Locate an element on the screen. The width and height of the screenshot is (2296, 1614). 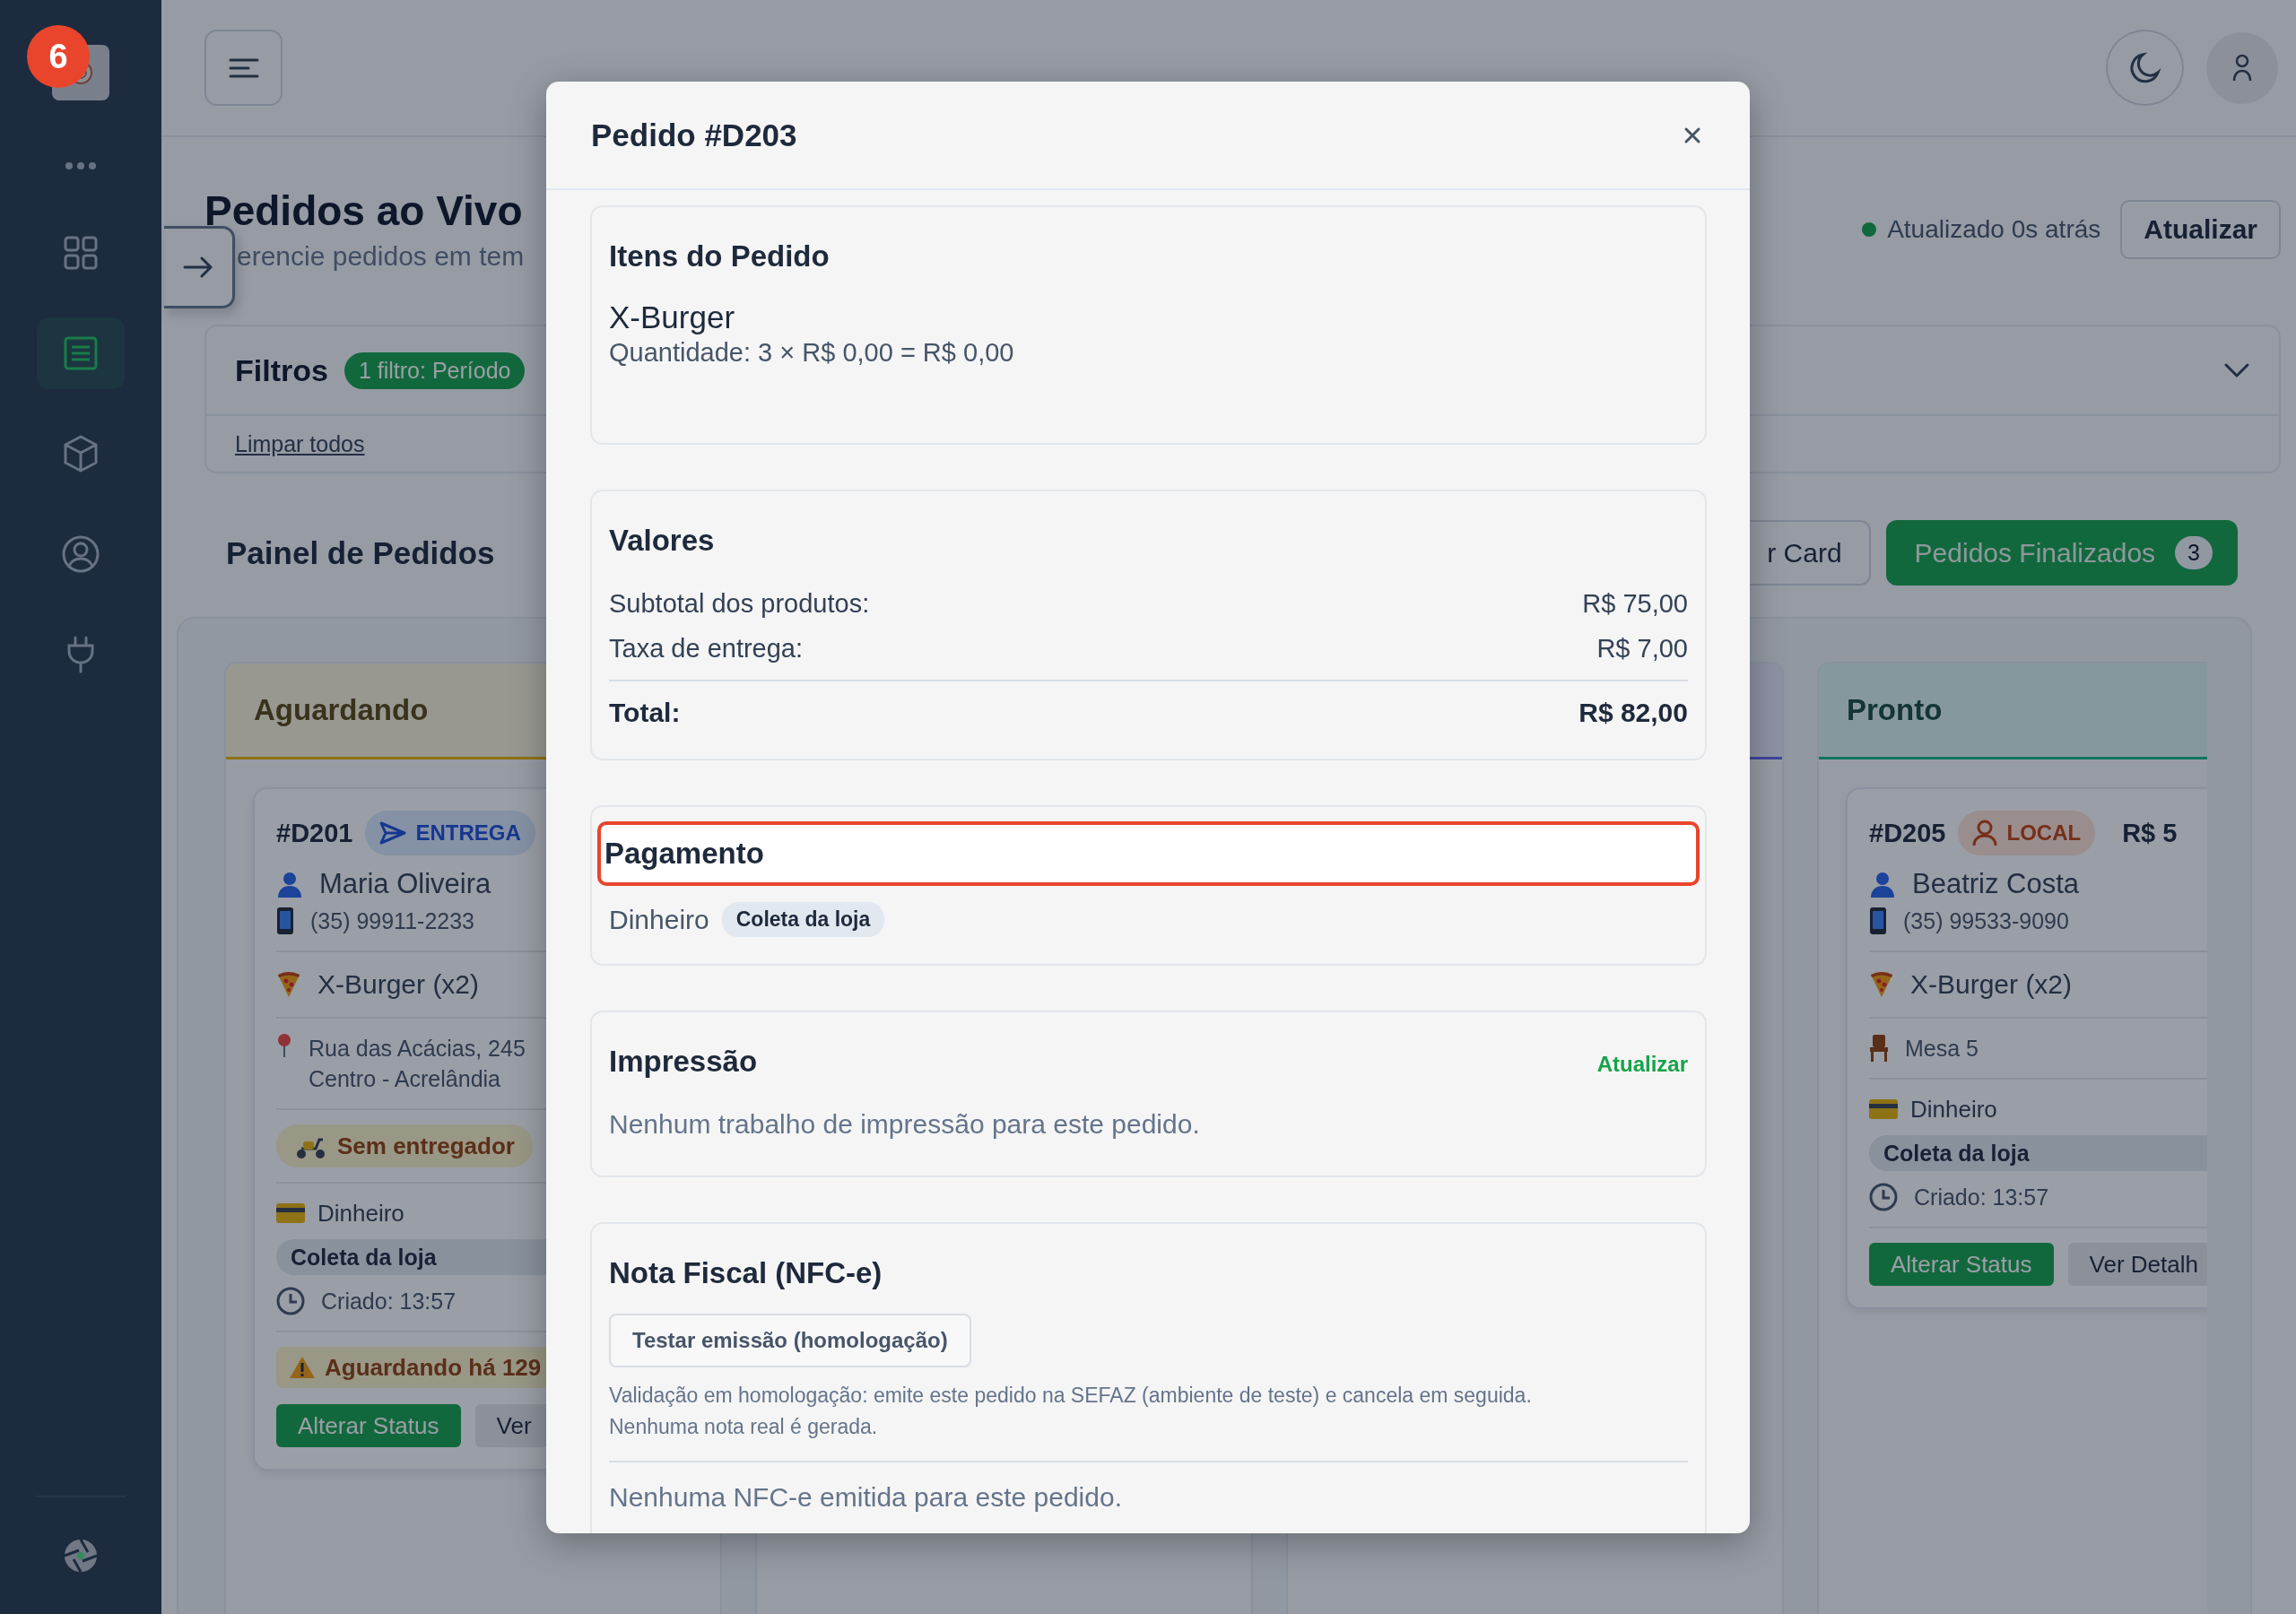
phone-number: (35) 99533-9090 is located at coordinates (1986, 921).